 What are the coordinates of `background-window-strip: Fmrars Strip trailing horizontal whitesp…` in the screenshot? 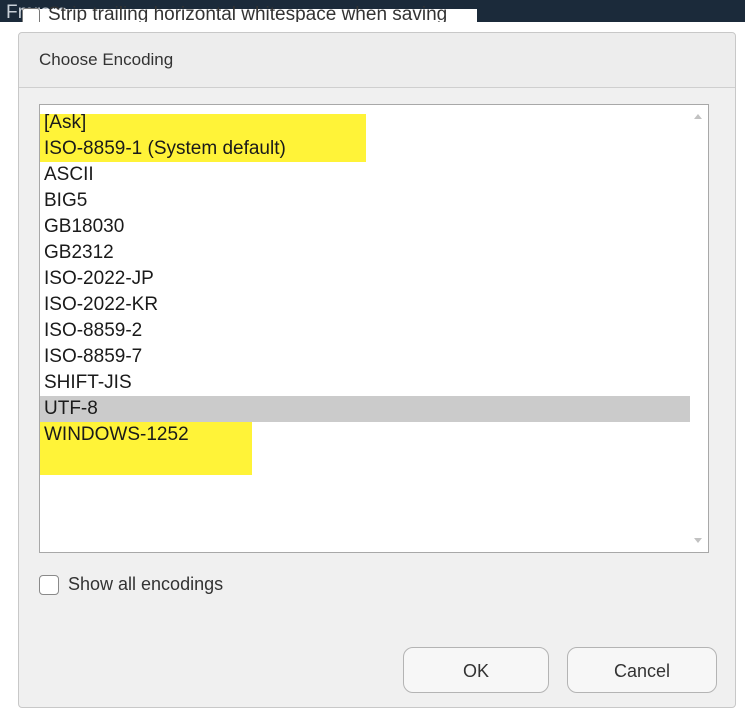 It's located at (372, 11).